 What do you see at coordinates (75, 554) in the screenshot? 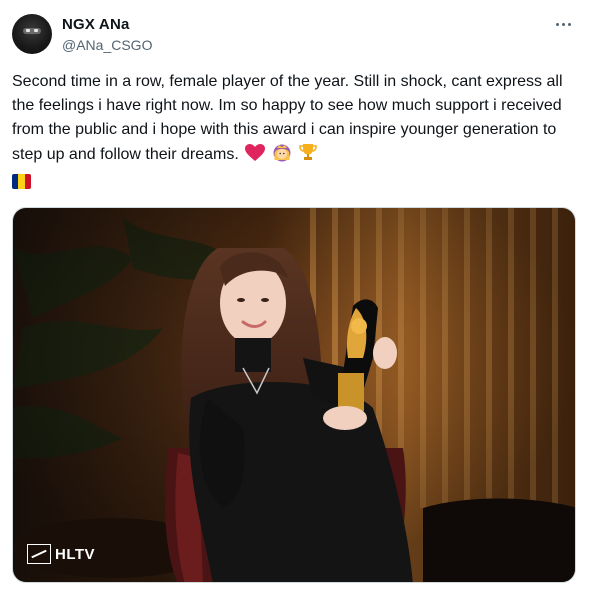
I see `hltv-watermark-text: HLTV` at bounding box center [75, 554].